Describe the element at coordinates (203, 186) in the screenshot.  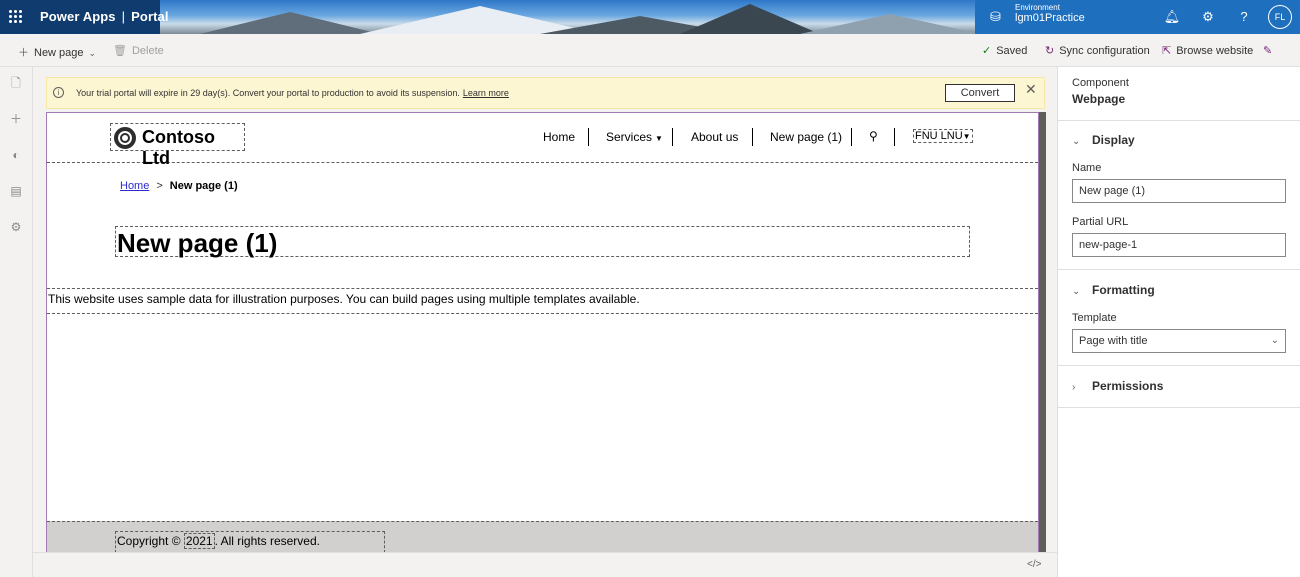
I see `breadcrumb-current: New page (1)` at that location.